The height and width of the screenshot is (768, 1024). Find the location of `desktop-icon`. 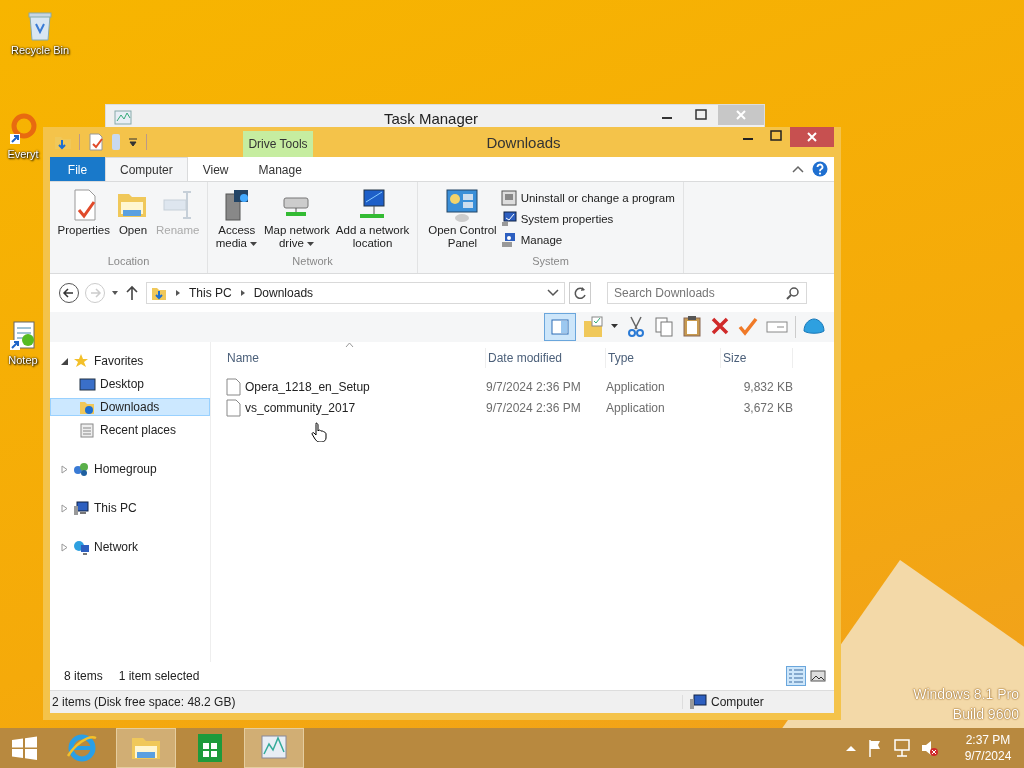

desktop-icon is located at coordinates (87, 384).